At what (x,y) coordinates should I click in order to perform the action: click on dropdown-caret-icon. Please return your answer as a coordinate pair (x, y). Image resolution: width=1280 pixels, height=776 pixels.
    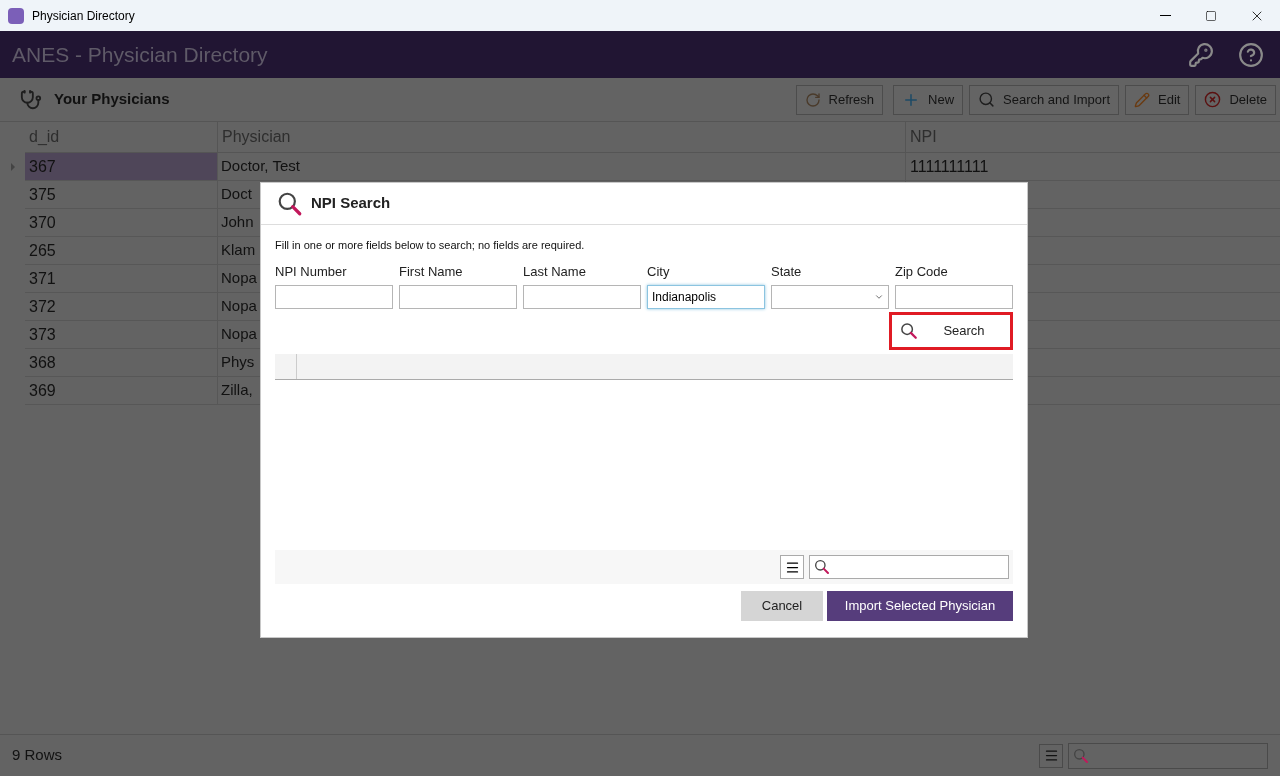
    Looking at the image, I should click on (879, 297).